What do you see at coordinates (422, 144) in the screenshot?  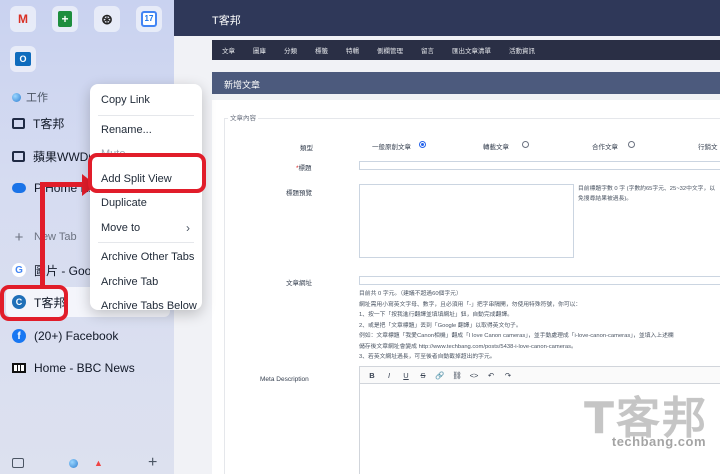 I see `type-option-original-radio` at bounding box center [422, 144].